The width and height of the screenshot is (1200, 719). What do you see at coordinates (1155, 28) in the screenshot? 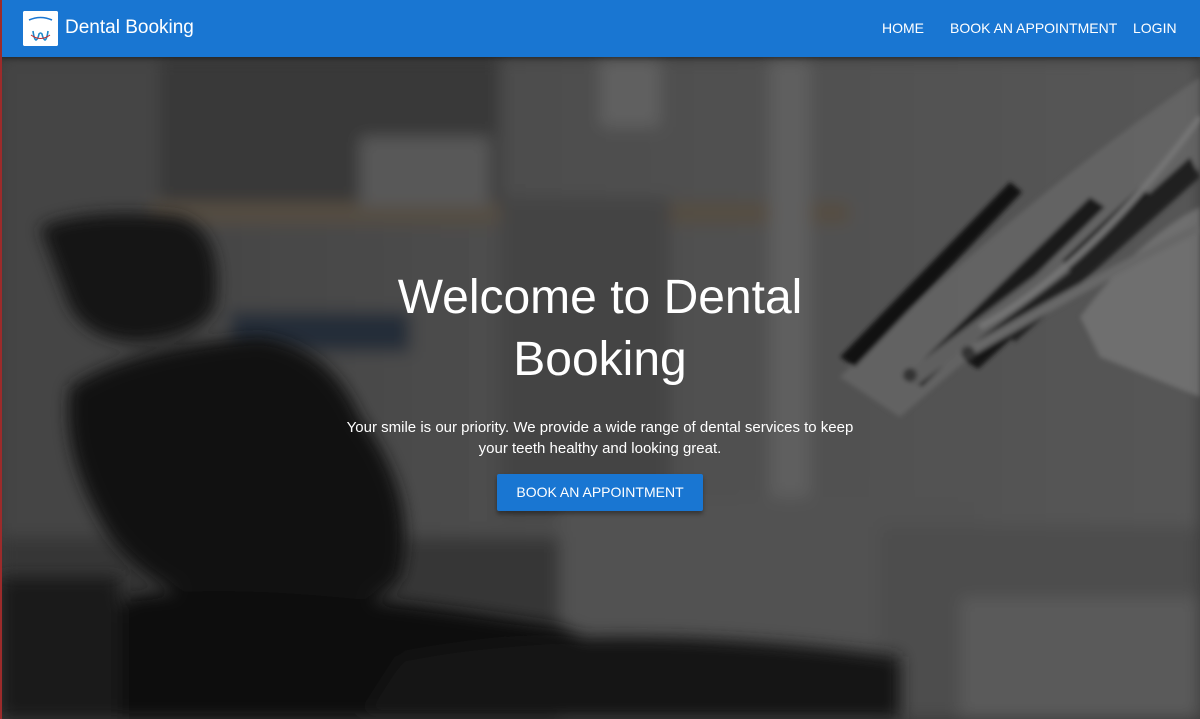
I see `nav-login-link: LOGIN` at bounding box center [1155, 28].